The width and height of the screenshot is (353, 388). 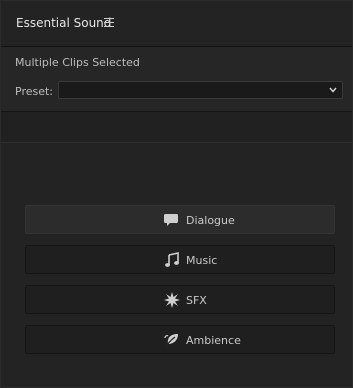 I want to click on panel-title: Essential Sound, so click(x=64, y=23).